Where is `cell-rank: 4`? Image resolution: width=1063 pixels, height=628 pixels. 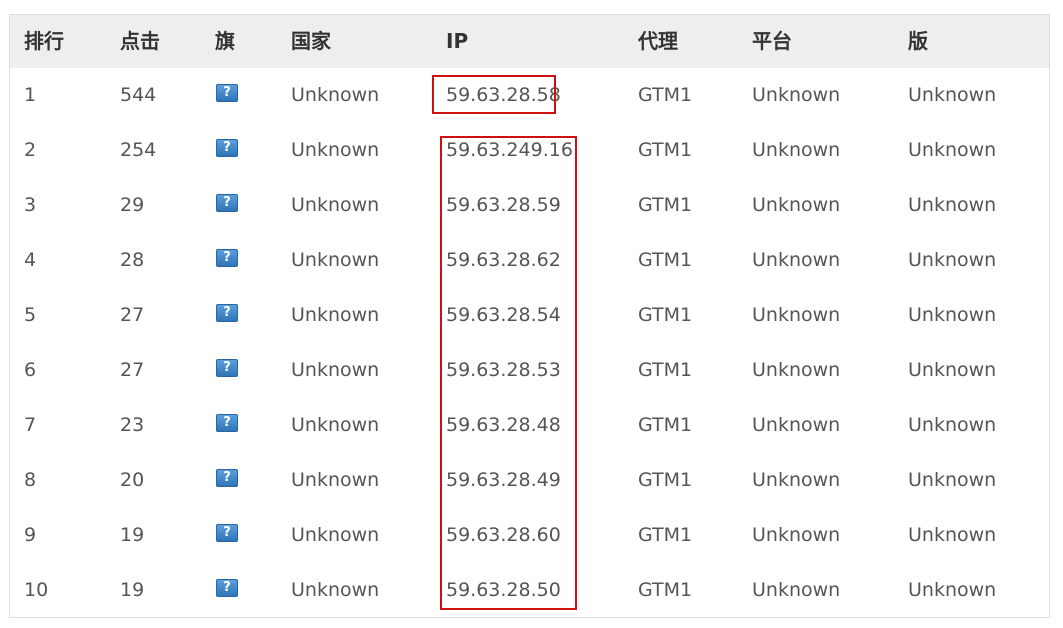 cell-rank: 4 is located at coordinates (30, 260).